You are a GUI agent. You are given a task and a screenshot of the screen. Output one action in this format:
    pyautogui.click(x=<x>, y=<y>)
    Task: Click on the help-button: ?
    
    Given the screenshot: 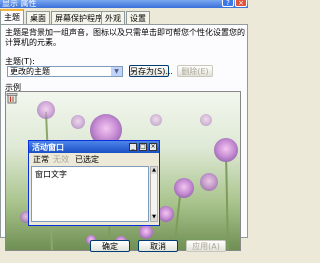 What is the action you would take?
    pyautogui.click(x=228, y=3)
    